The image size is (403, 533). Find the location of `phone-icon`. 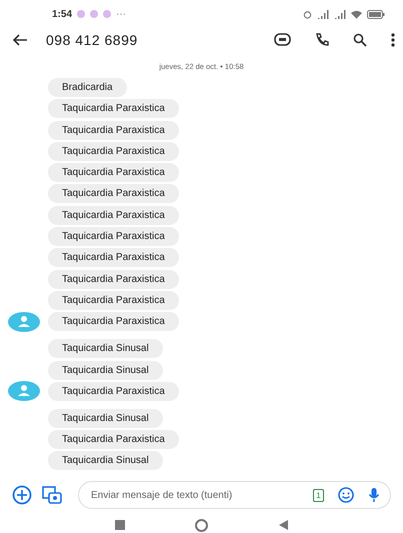

phone-icon is located at coordinates (322, 40).